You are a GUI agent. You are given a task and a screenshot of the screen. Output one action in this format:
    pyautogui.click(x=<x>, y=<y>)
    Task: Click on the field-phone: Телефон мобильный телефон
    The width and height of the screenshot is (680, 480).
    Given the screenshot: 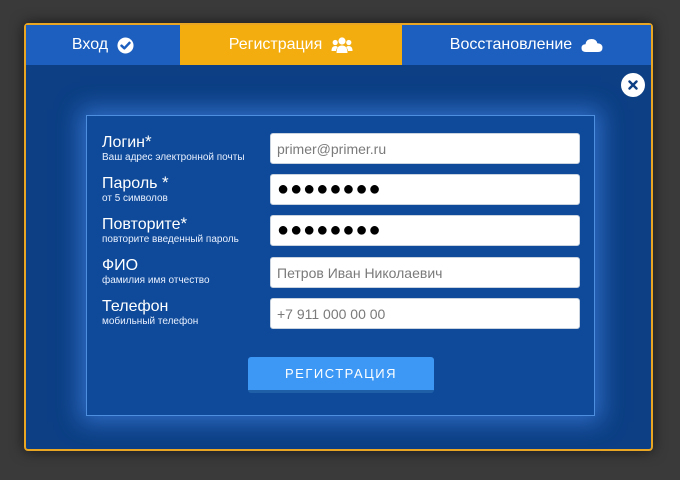 What is the action you would take?
    pyautogui.click(x=341, y=313)
    